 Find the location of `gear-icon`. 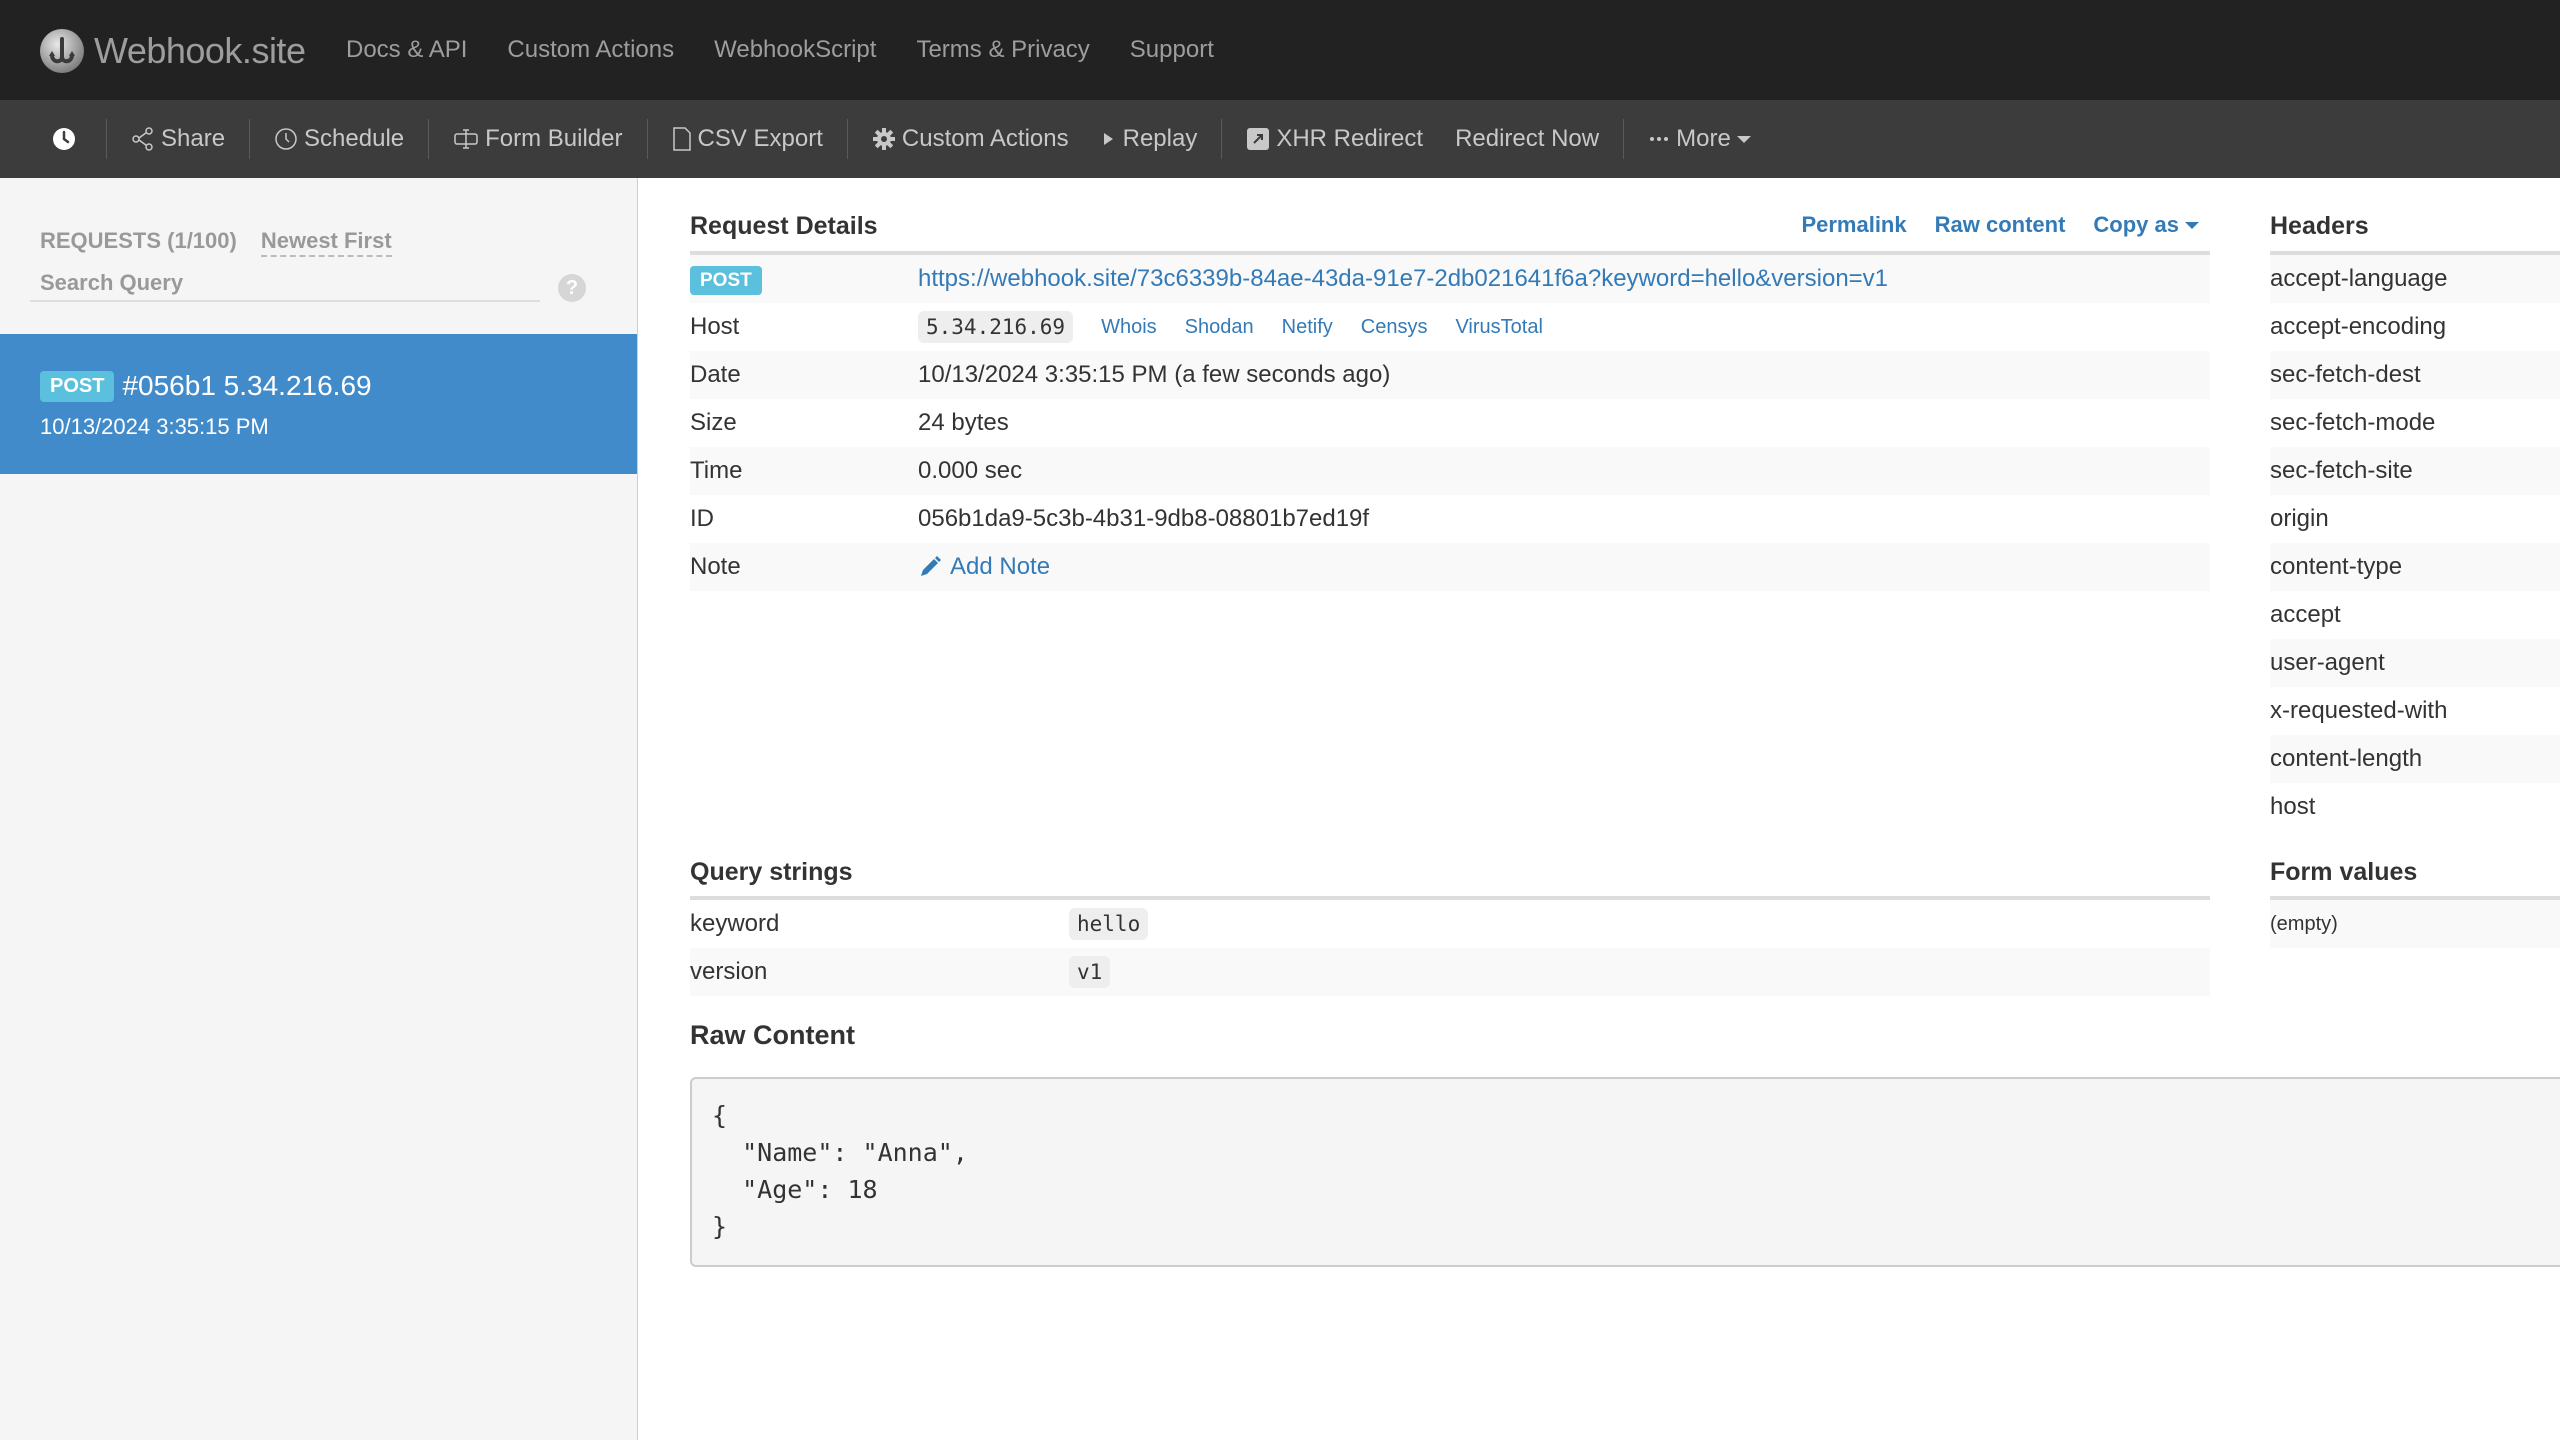

gear-icon is located at coordinates (884, 139).